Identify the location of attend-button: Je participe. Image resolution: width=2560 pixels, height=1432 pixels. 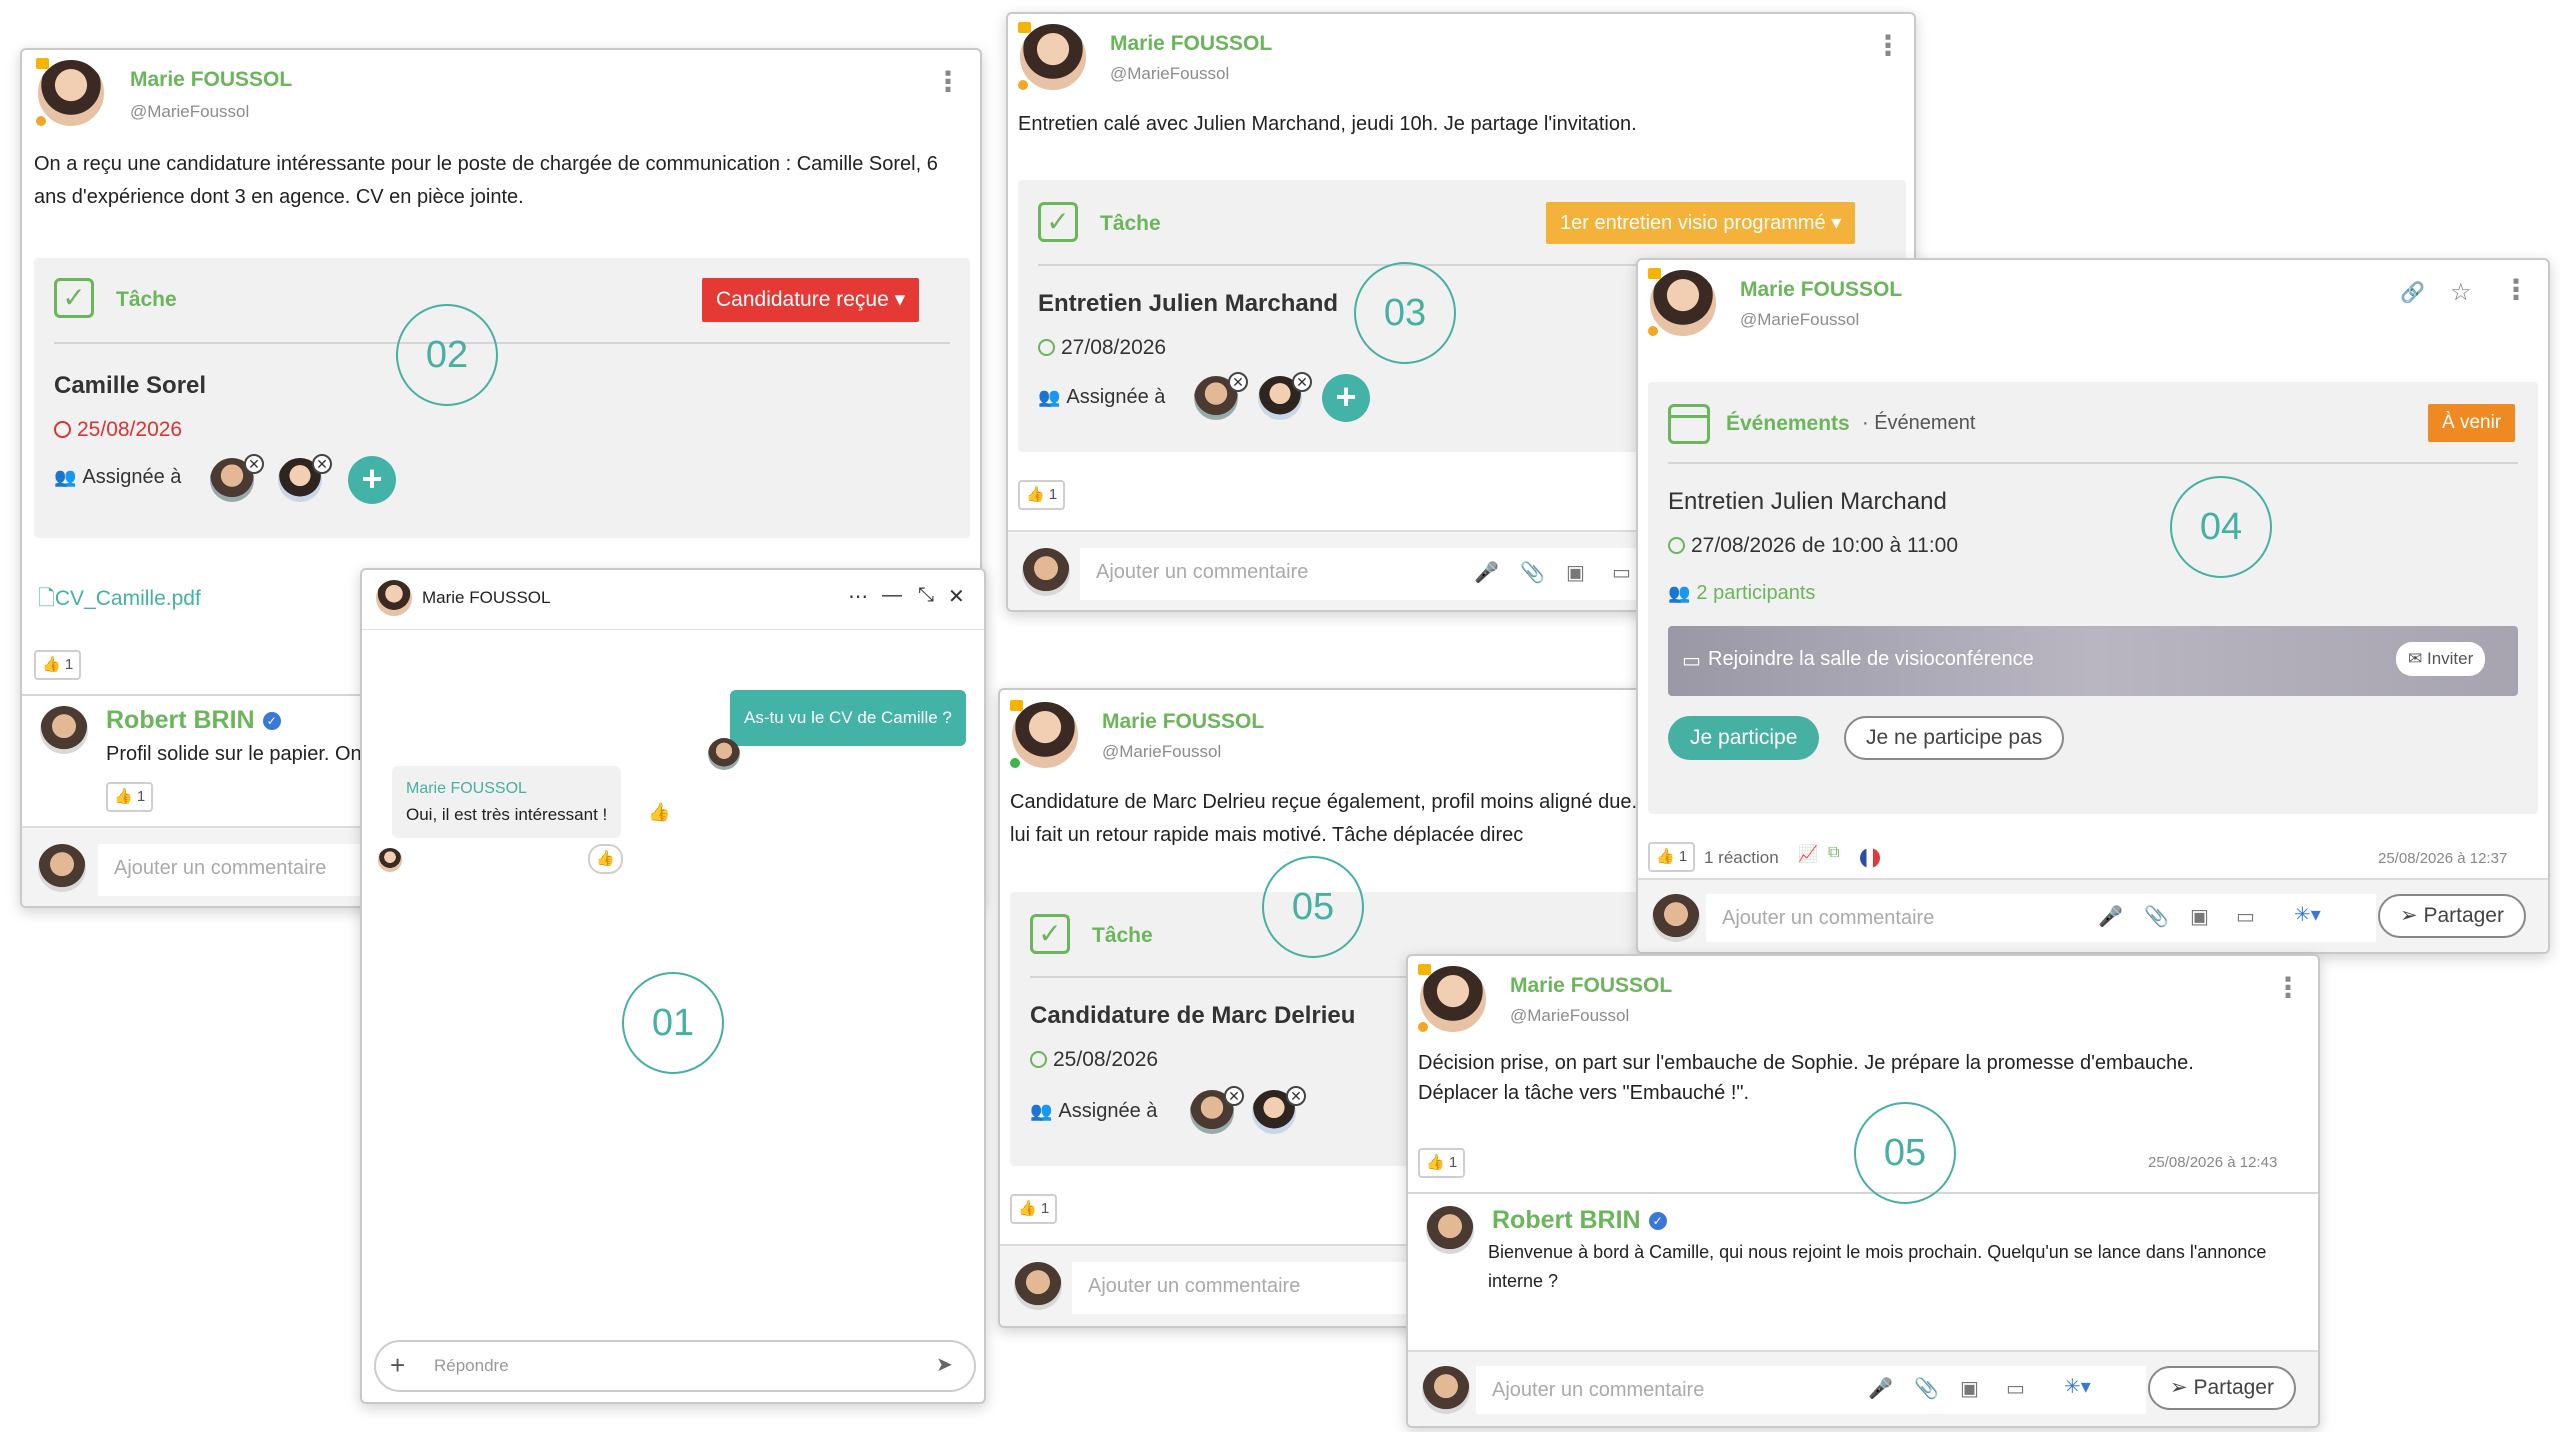
(1744, 738).